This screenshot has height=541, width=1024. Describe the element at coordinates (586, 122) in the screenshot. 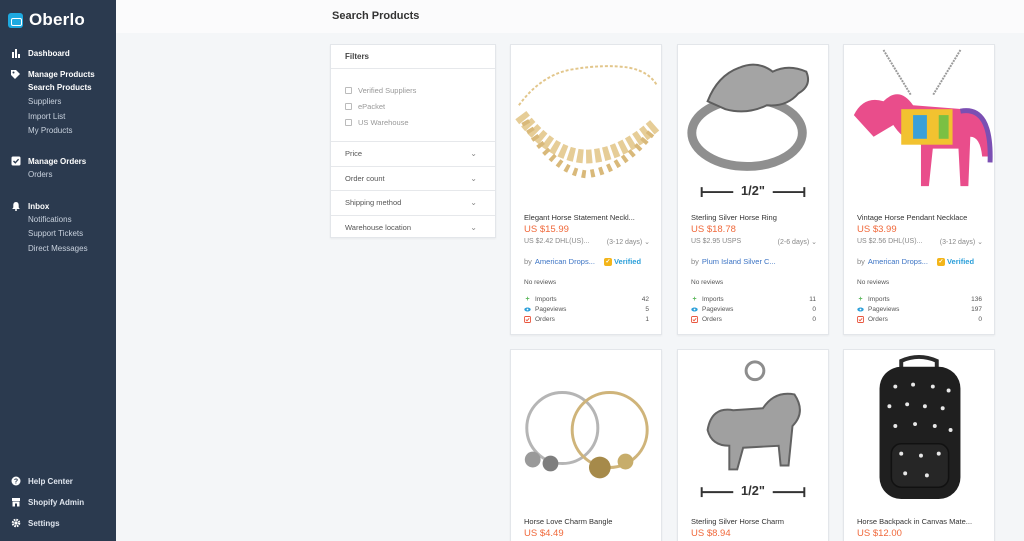

I see `product-image-horse-necklace` at that location.